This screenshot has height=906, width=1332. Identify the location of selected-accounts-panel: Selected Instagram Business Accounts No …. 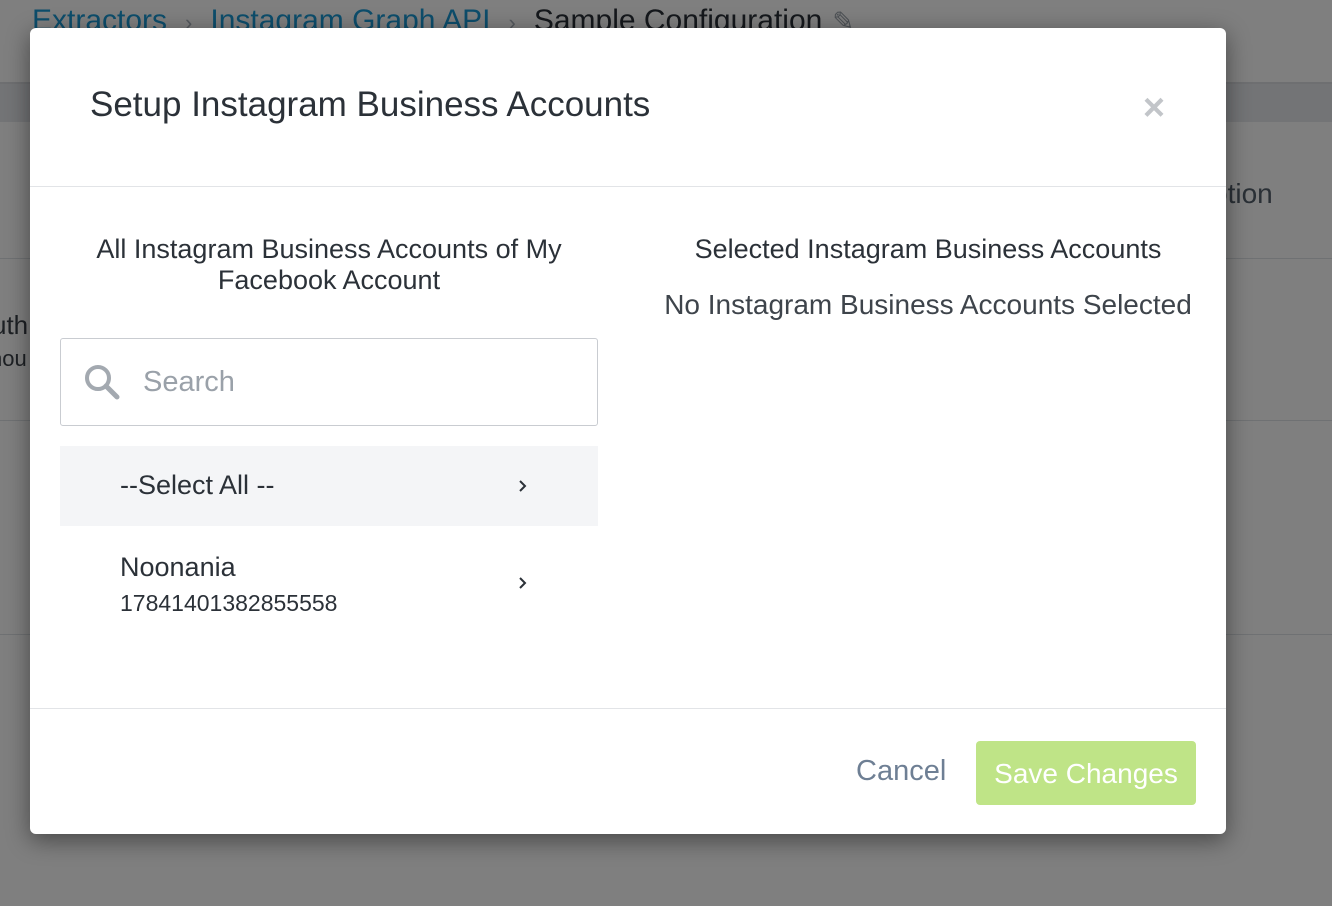
(928, 277).